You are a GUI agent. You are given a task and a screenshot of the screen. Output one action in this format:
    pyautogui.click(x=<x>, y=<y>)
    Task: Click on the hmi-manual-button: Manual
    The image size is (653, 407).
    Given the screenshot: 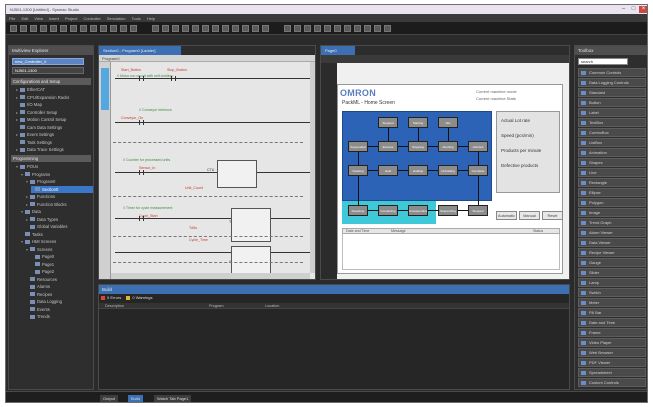 What is the action you would take?
    pyautogui.click(x=529, y=215)
    